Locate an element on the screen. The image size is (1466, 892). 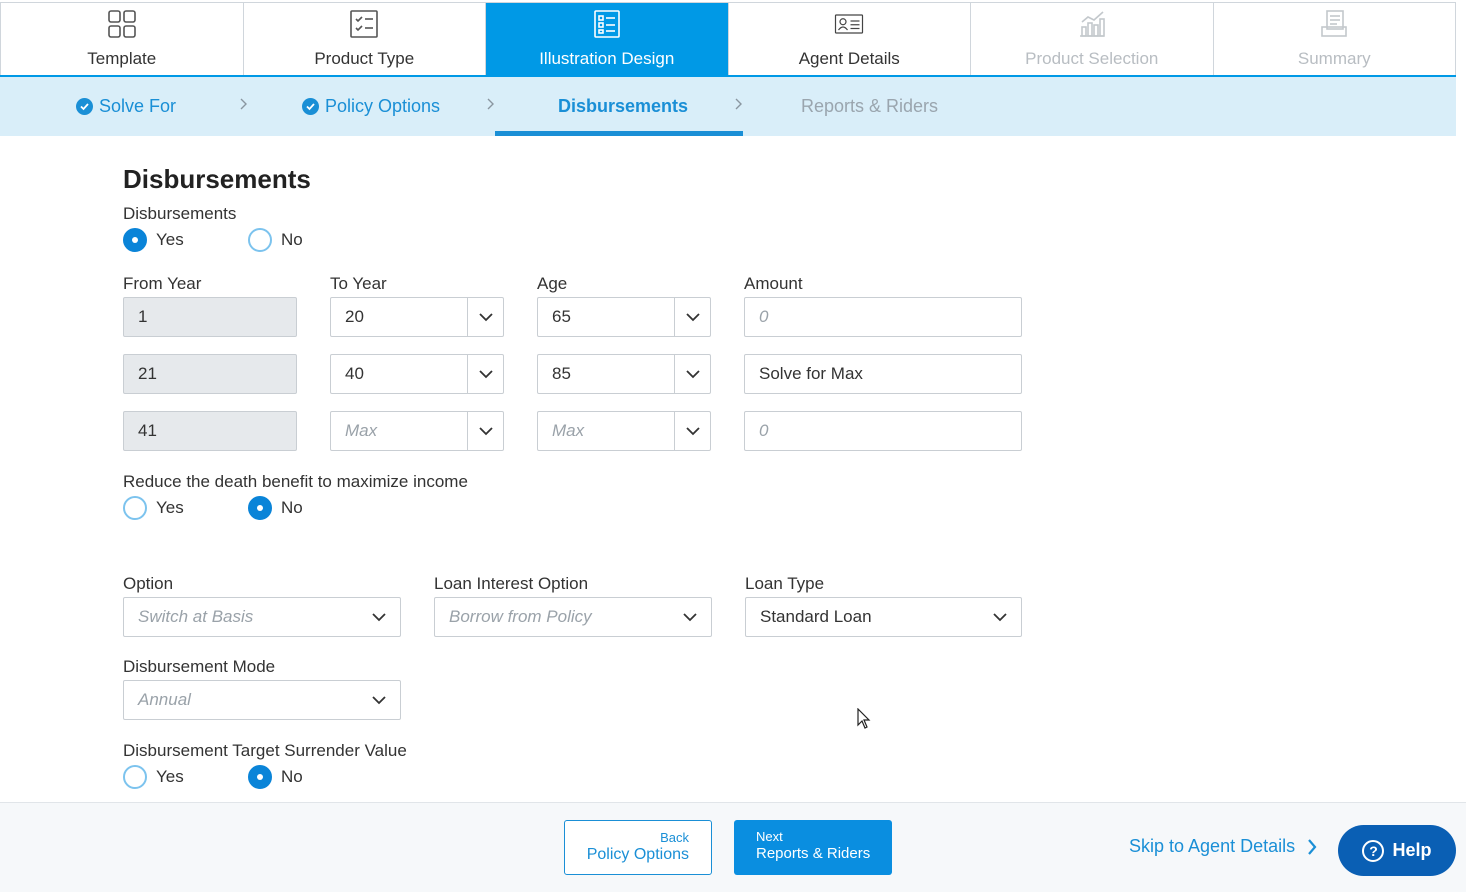
from-year-field: 41 is located at coordinates (210, 431).